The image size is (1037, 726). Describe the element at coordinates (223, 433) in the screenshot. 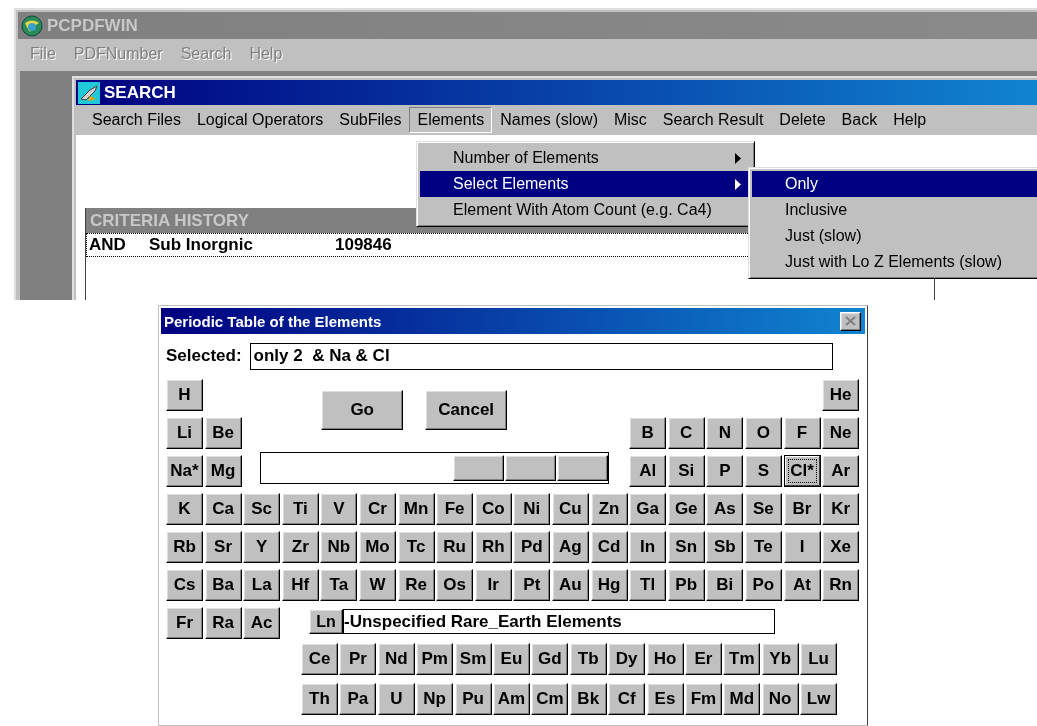

I see `element-button: Be` at that location.